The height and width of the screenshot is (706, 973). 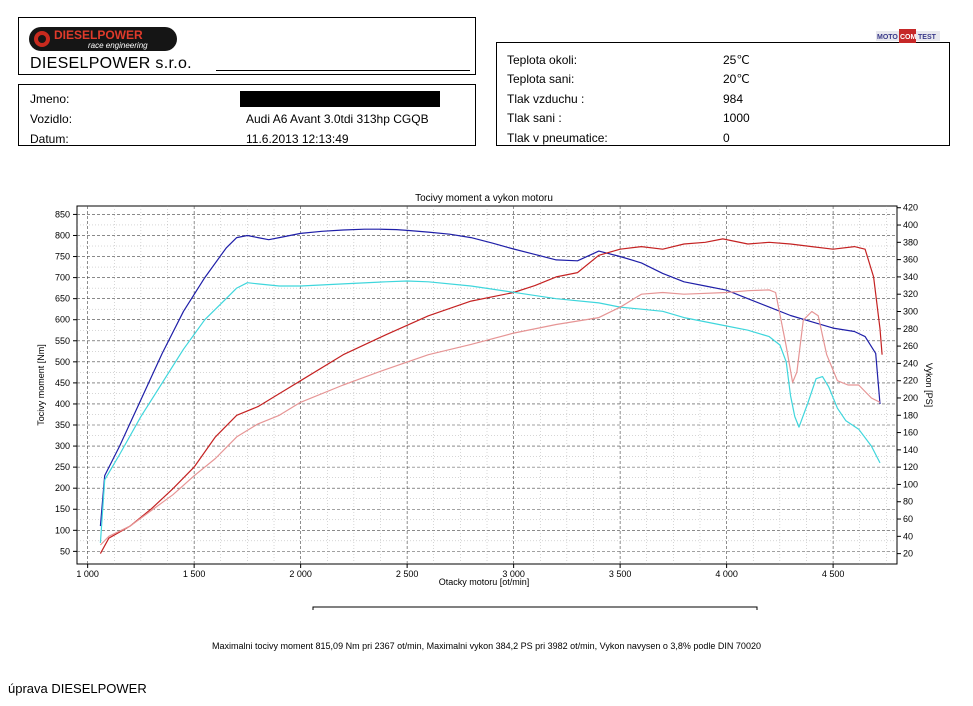 I want to click on y2-tick-label: 180, so click(x=910, y=415).